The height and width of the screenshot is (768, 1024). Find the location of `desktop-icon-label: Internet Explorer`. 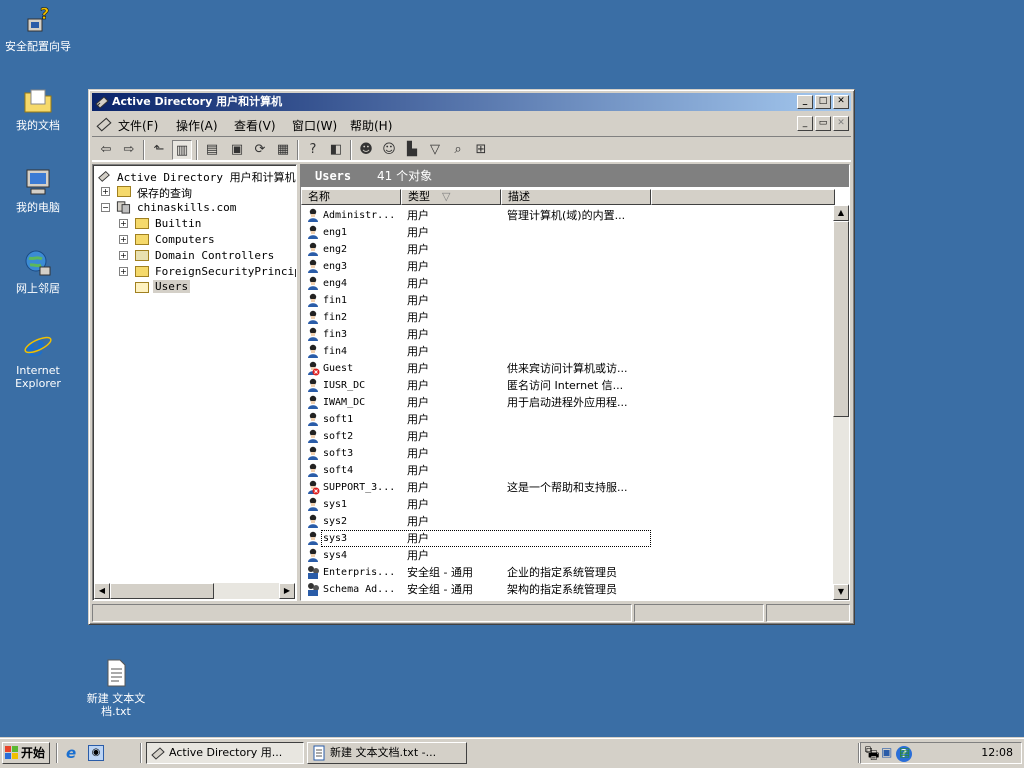

desktop-icon-label: Internet Explorer is located at coordinates (38, 377).